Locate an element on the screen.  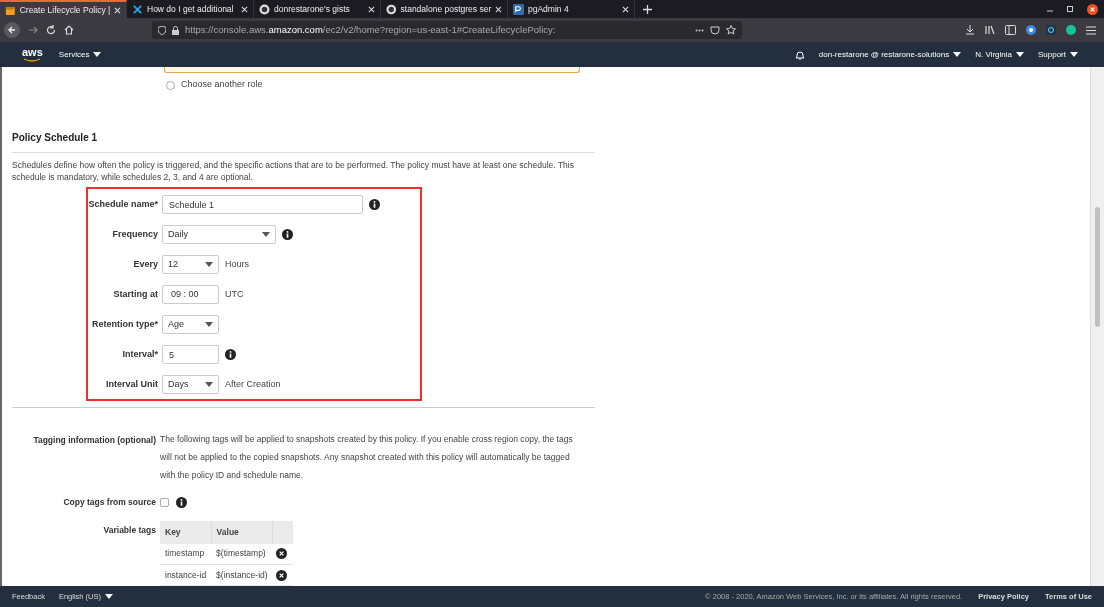
column-header is located at coordinates (282, 532).